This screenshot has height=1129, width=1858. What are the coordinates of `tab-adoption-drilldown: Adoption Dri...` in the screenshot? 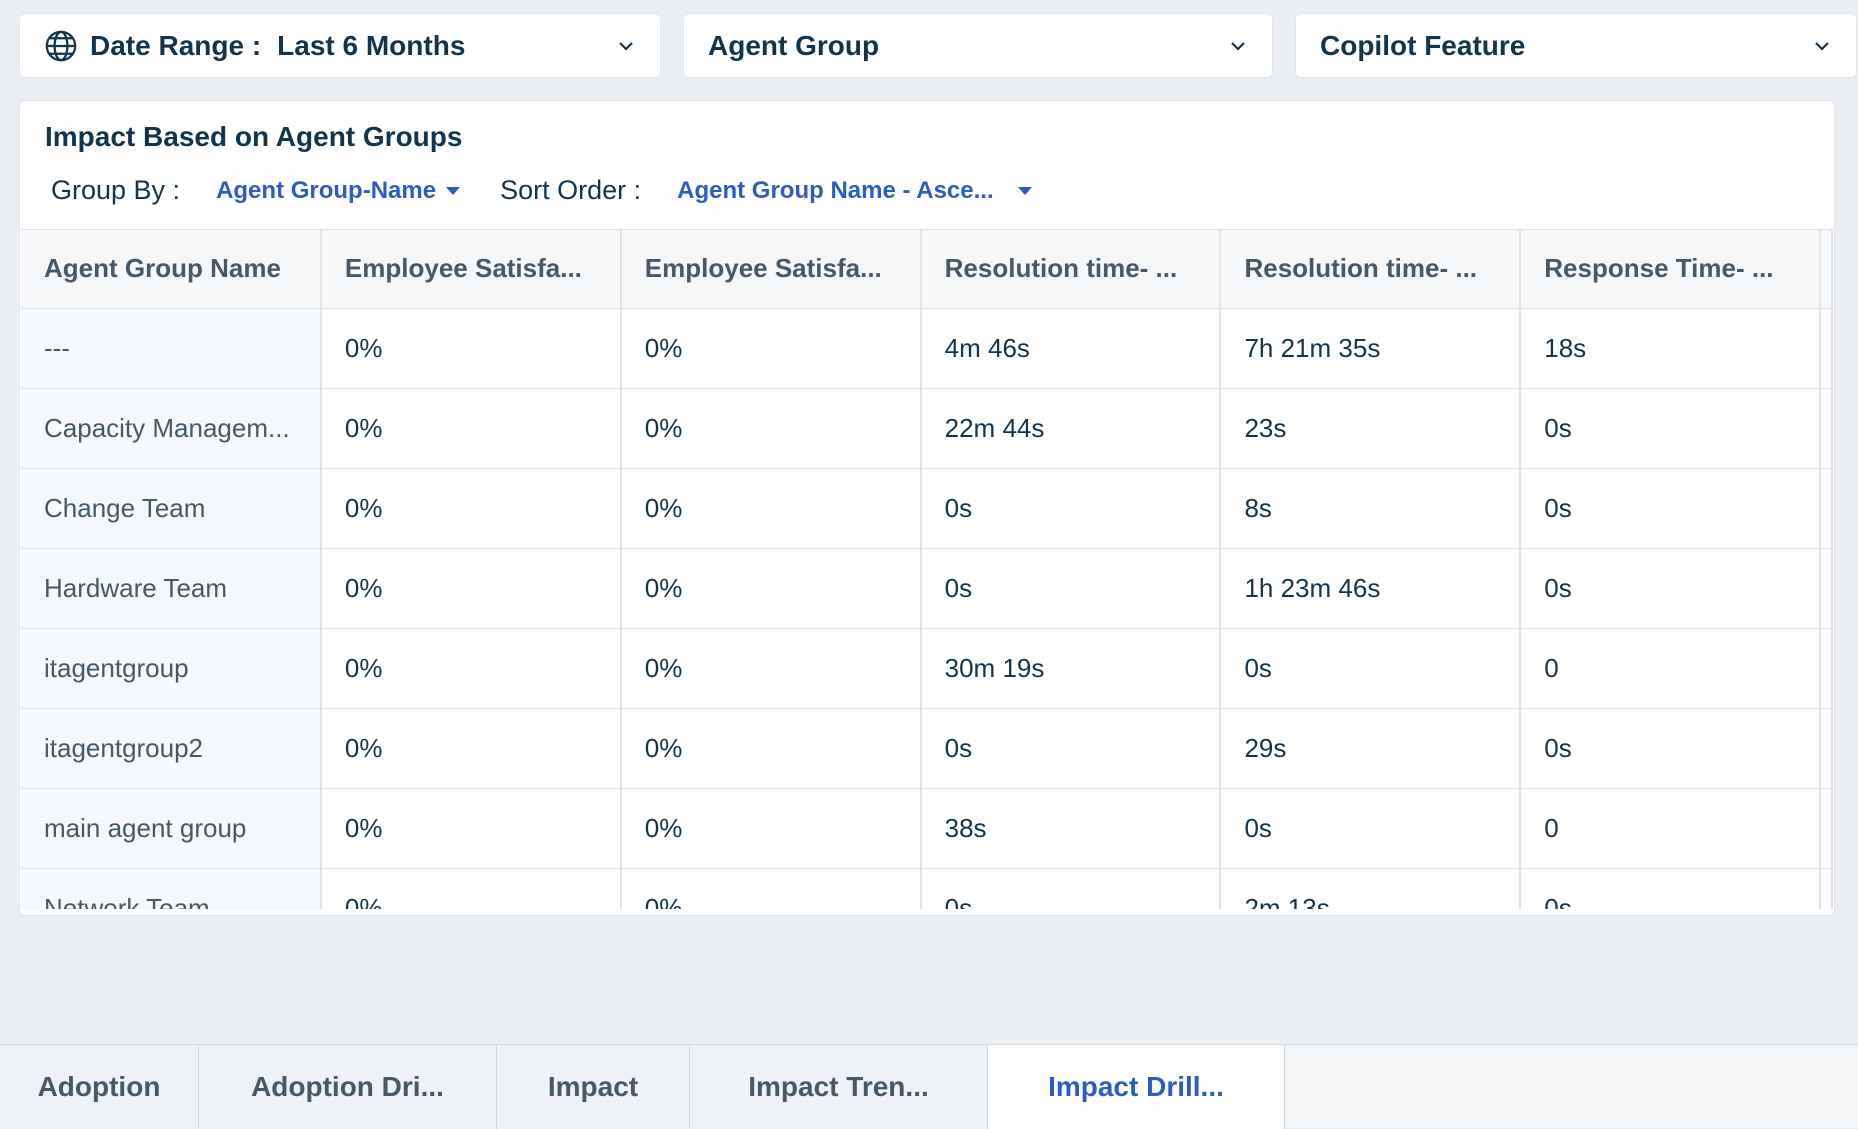 It's located at (348, 1087).